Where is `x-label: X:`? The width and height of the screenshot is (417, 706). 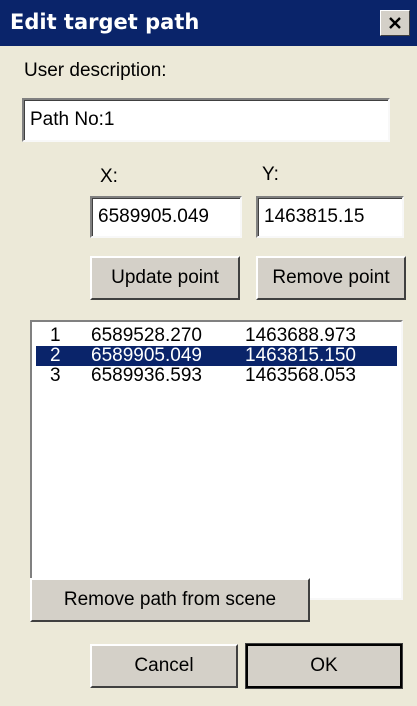 x-label: X: is located at coordinates (109, 176).